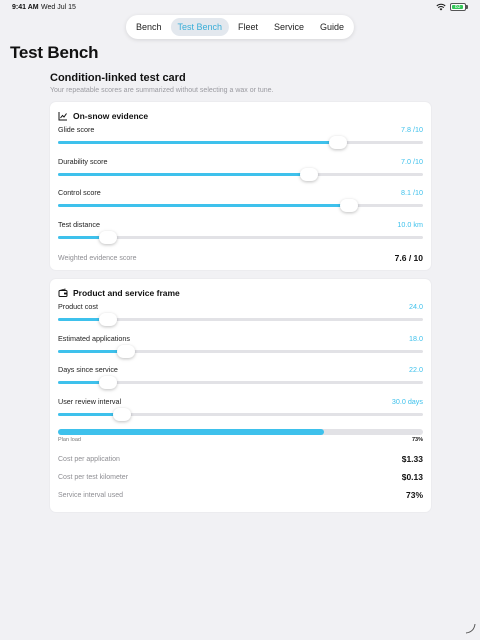 The image size is (480, 640). I want to click on slider-value: 7.0 /10, so click(412, 161).